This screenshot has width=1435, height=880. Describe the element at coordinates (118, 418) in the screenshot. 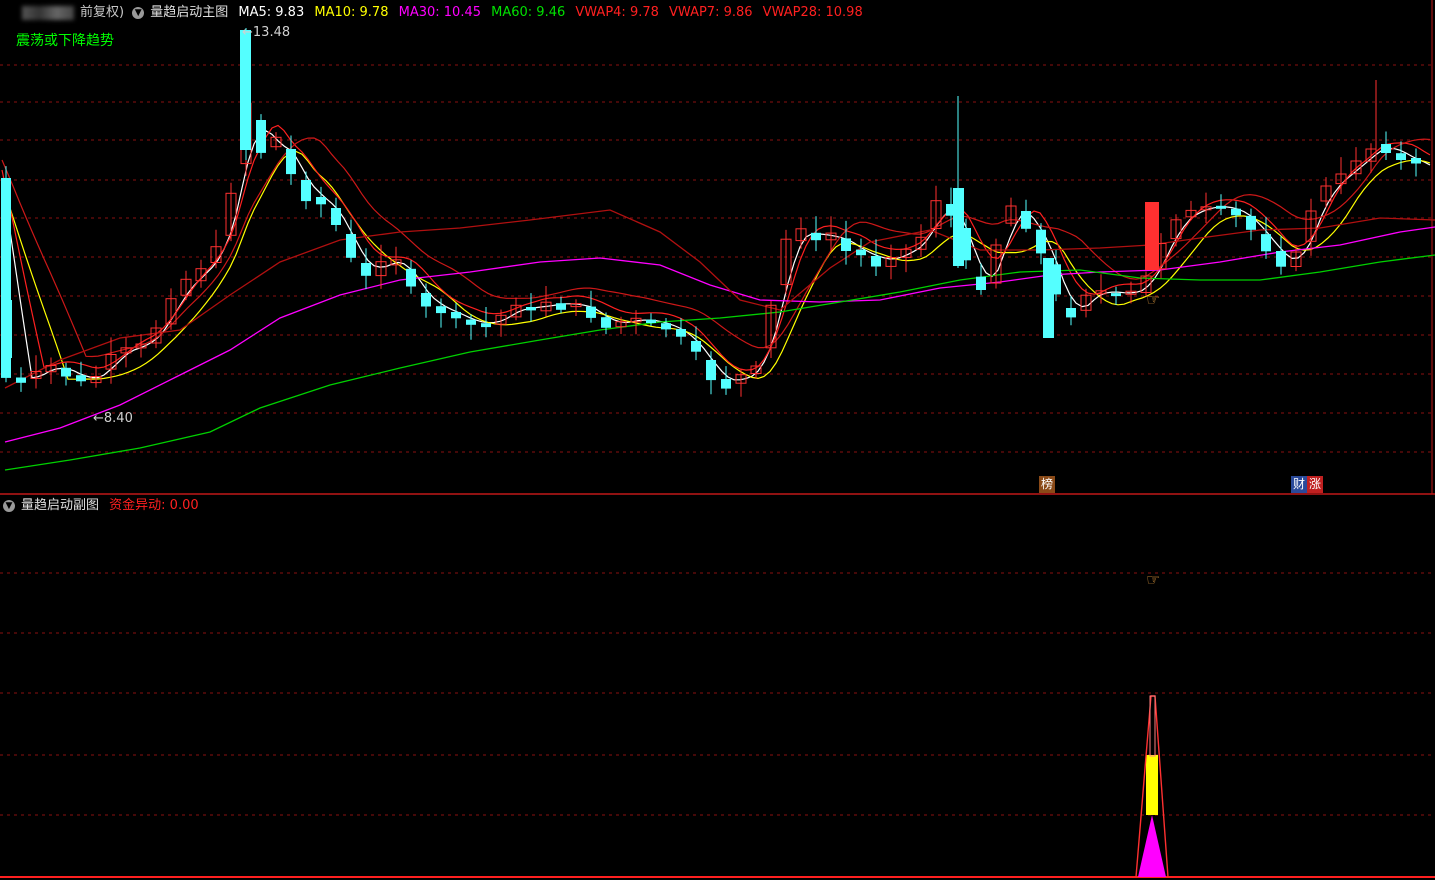

I see `low-price-value: 8.40` at that location.